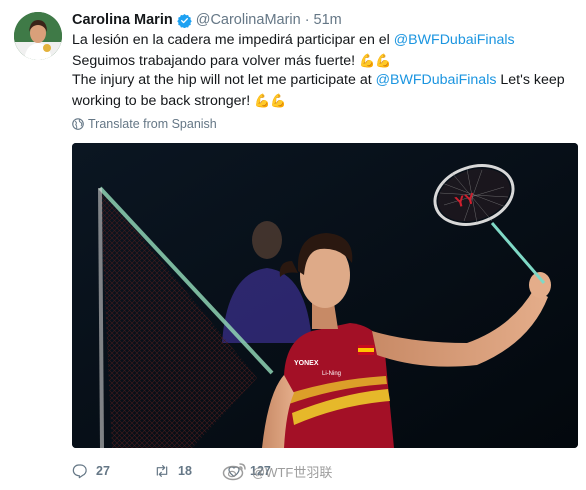 The image size is (586, 490). What do you see at coordinates (113, 471) in the screenshot?
I see `reply-button: 27` at bounding box center [113, 471].